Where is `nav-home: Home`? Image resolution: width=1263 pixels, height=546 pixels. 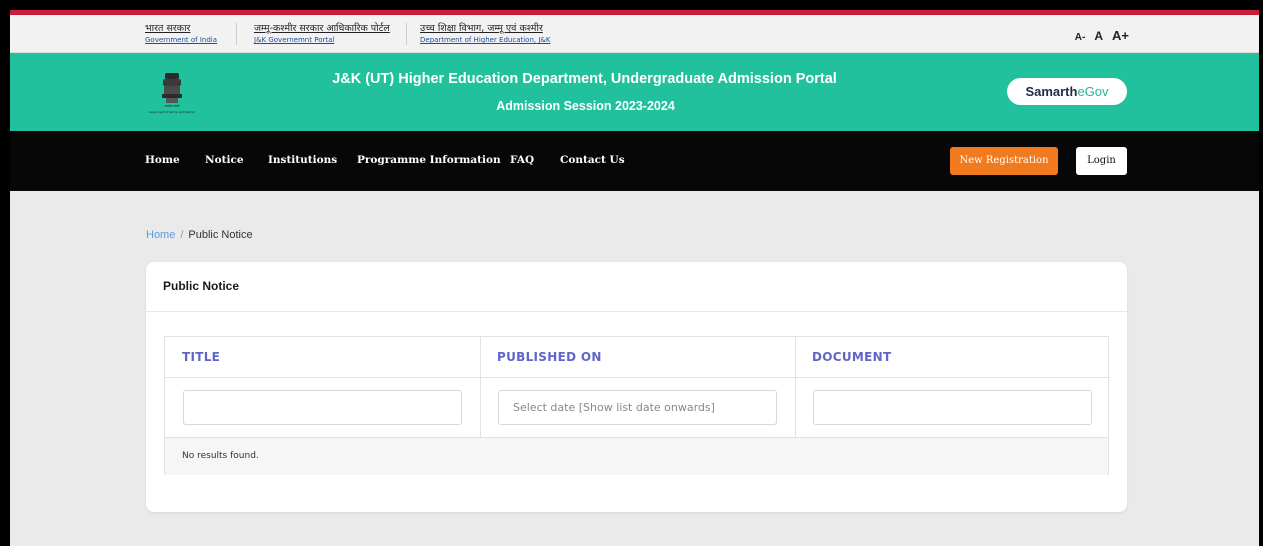
nav-home: Home is located at coordinates (162, 160).